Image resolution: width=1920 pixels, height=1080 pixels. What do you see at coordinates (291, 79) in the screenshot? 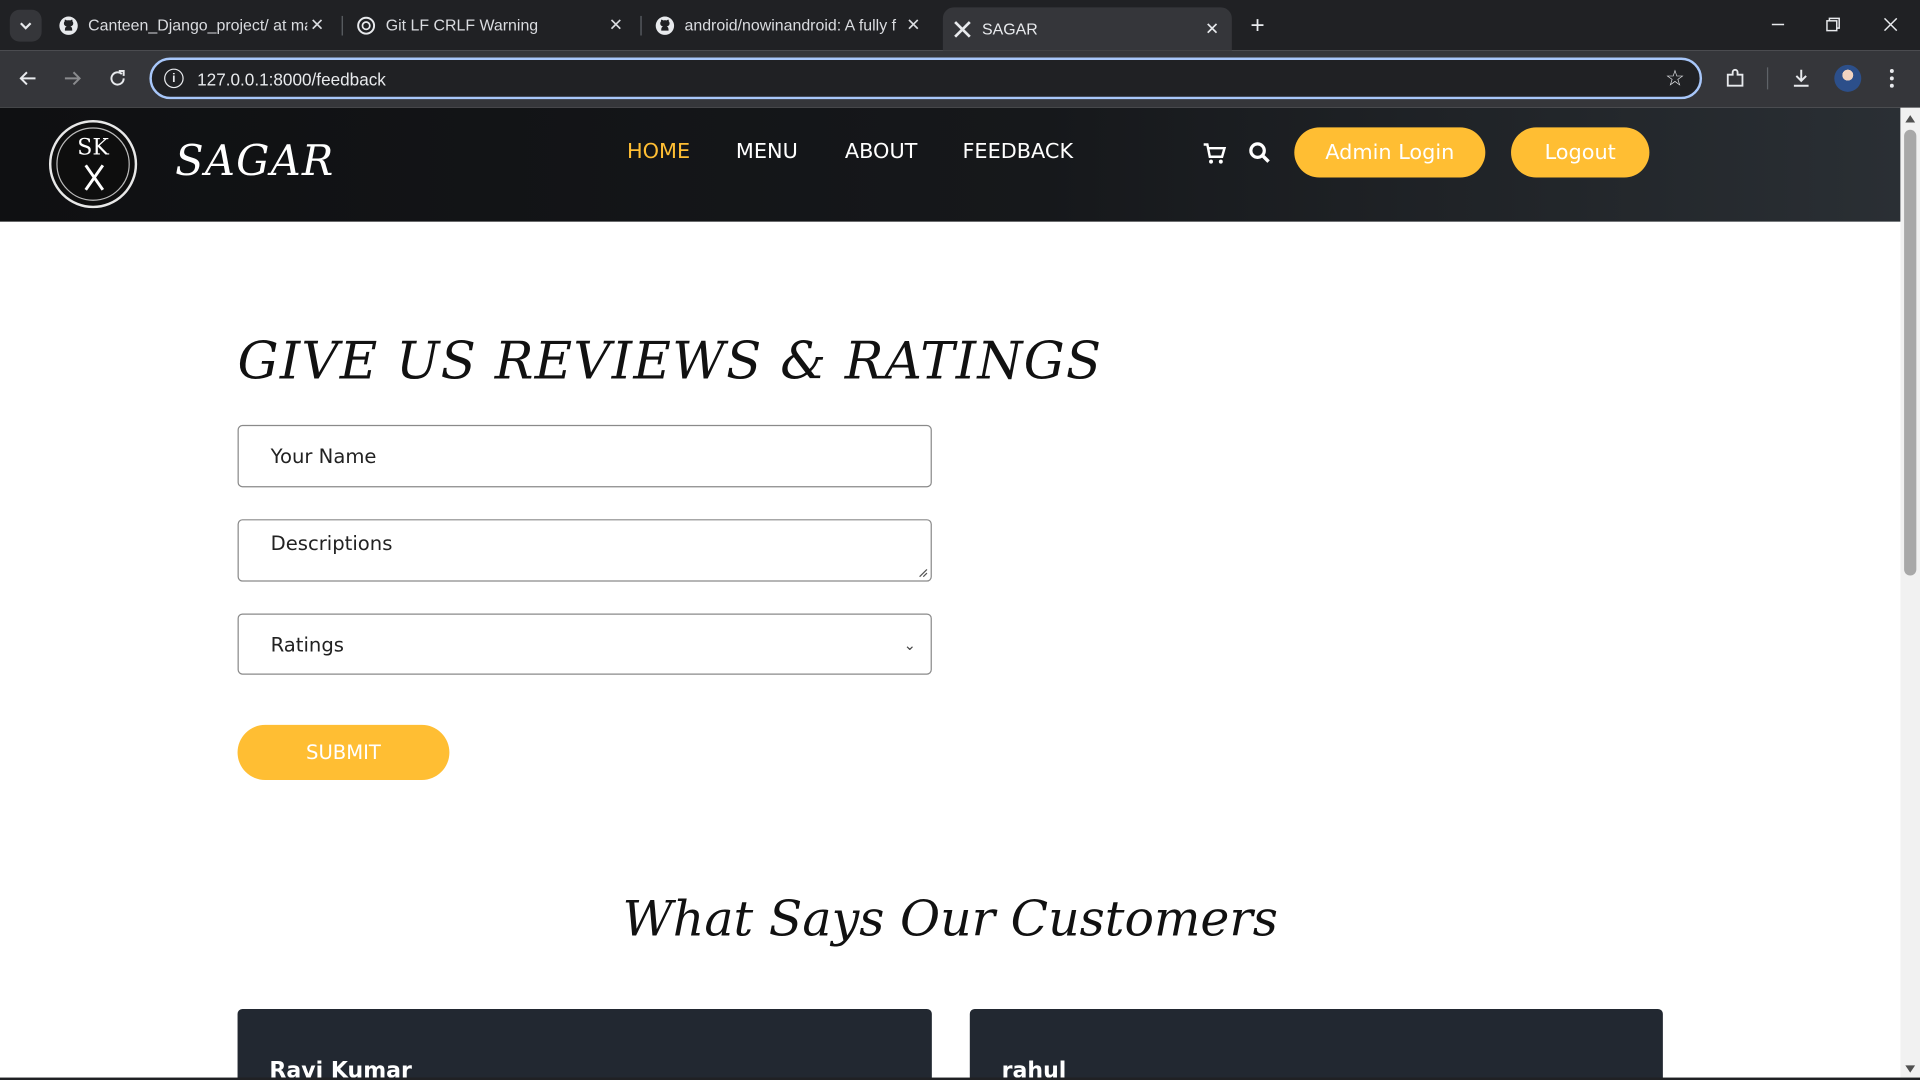
I see `url-text: 127.0.0.1:8000/feedback` at bounding box center [291, 79].